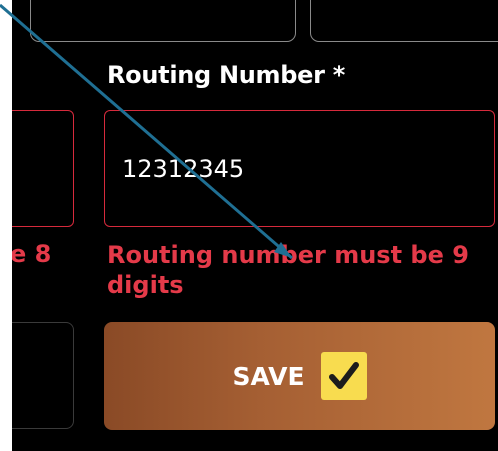 This screenshot has height=451, width=498. Describe the element at coordinates (226, 75) in the screenshot. I see `routing-number-label: Routing Number *` at that location.